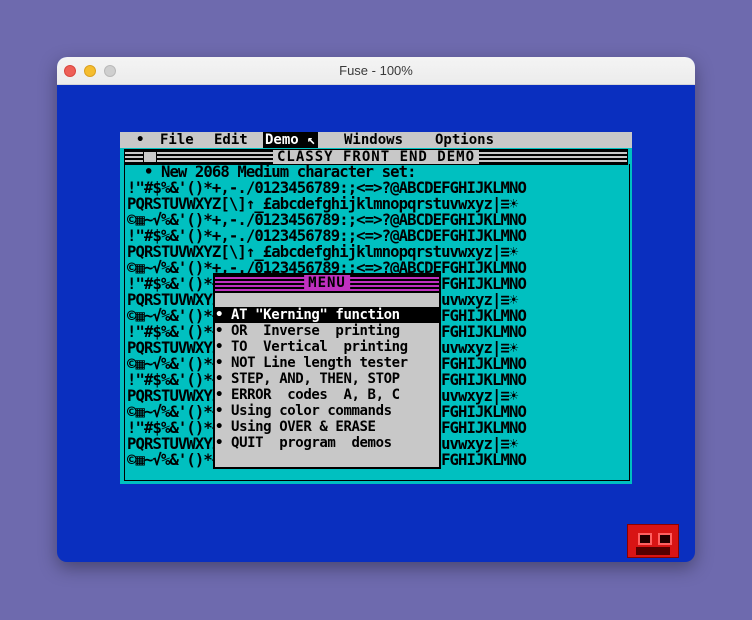 The image size is (752, 620). I want to click on menu-item-vertical: • TO Vertical printing, so click(327, 347).